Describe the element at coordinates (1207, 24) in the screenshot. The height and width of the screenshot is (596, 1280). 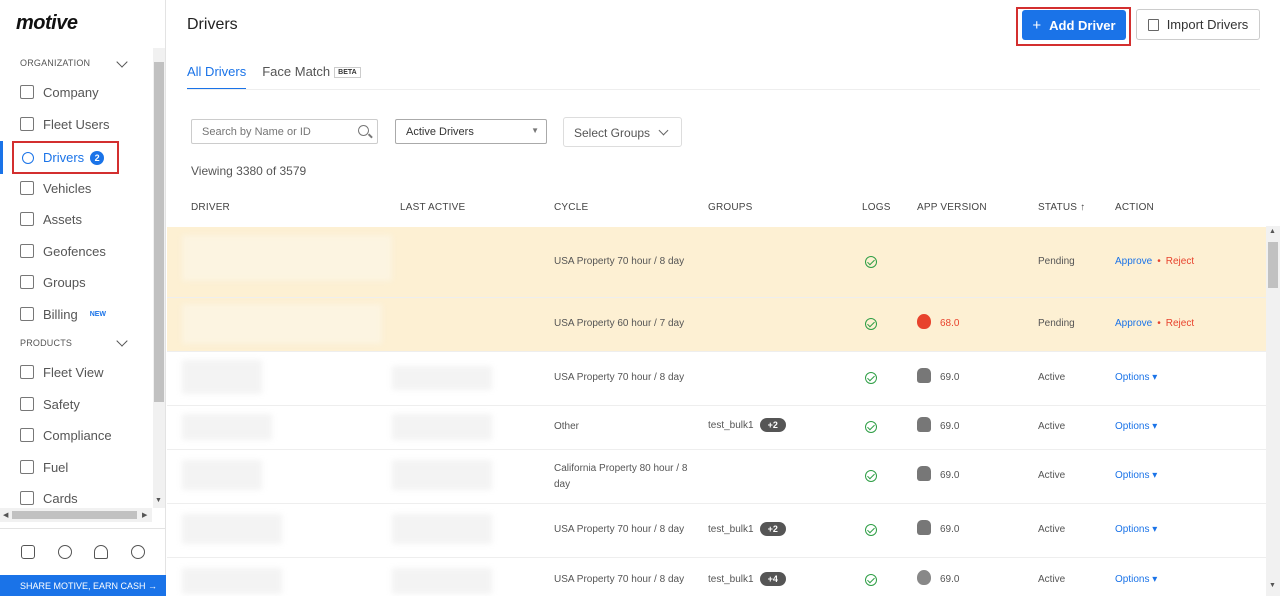
I see `import-drivers-label: Import Drivers` at that location.